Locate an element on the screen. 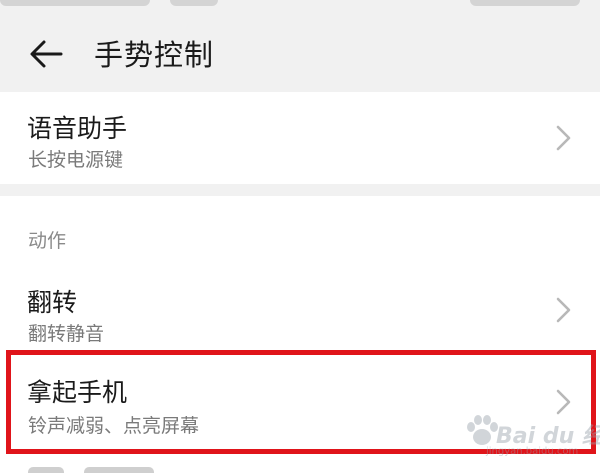 Image resolution: width=600 pixels, height=473 pixels. flip-title: 翻转 is located at coordinates (52, 302).